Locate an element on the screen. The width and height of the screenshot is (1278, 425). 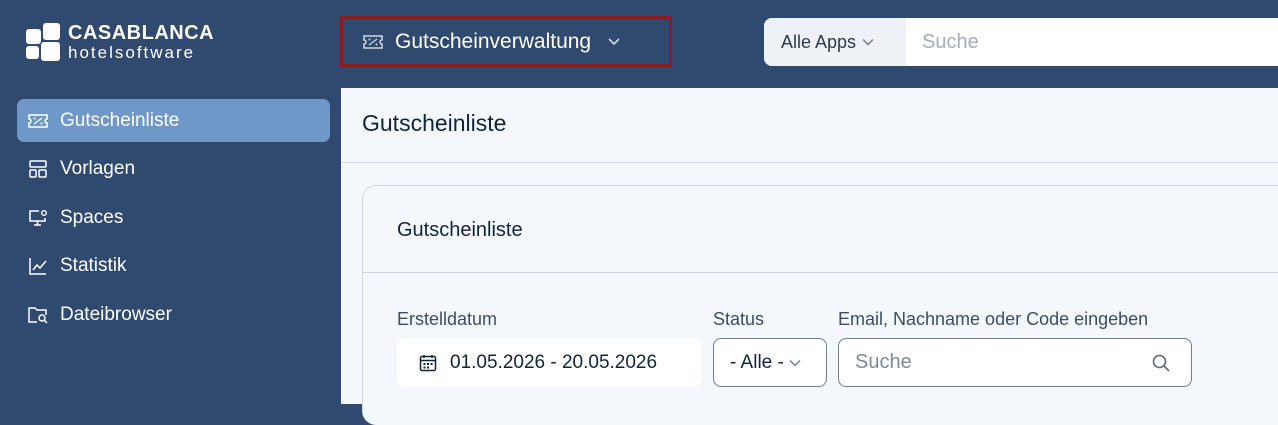
page-title: Gutscheinliste is located at coordinates (434, 123).